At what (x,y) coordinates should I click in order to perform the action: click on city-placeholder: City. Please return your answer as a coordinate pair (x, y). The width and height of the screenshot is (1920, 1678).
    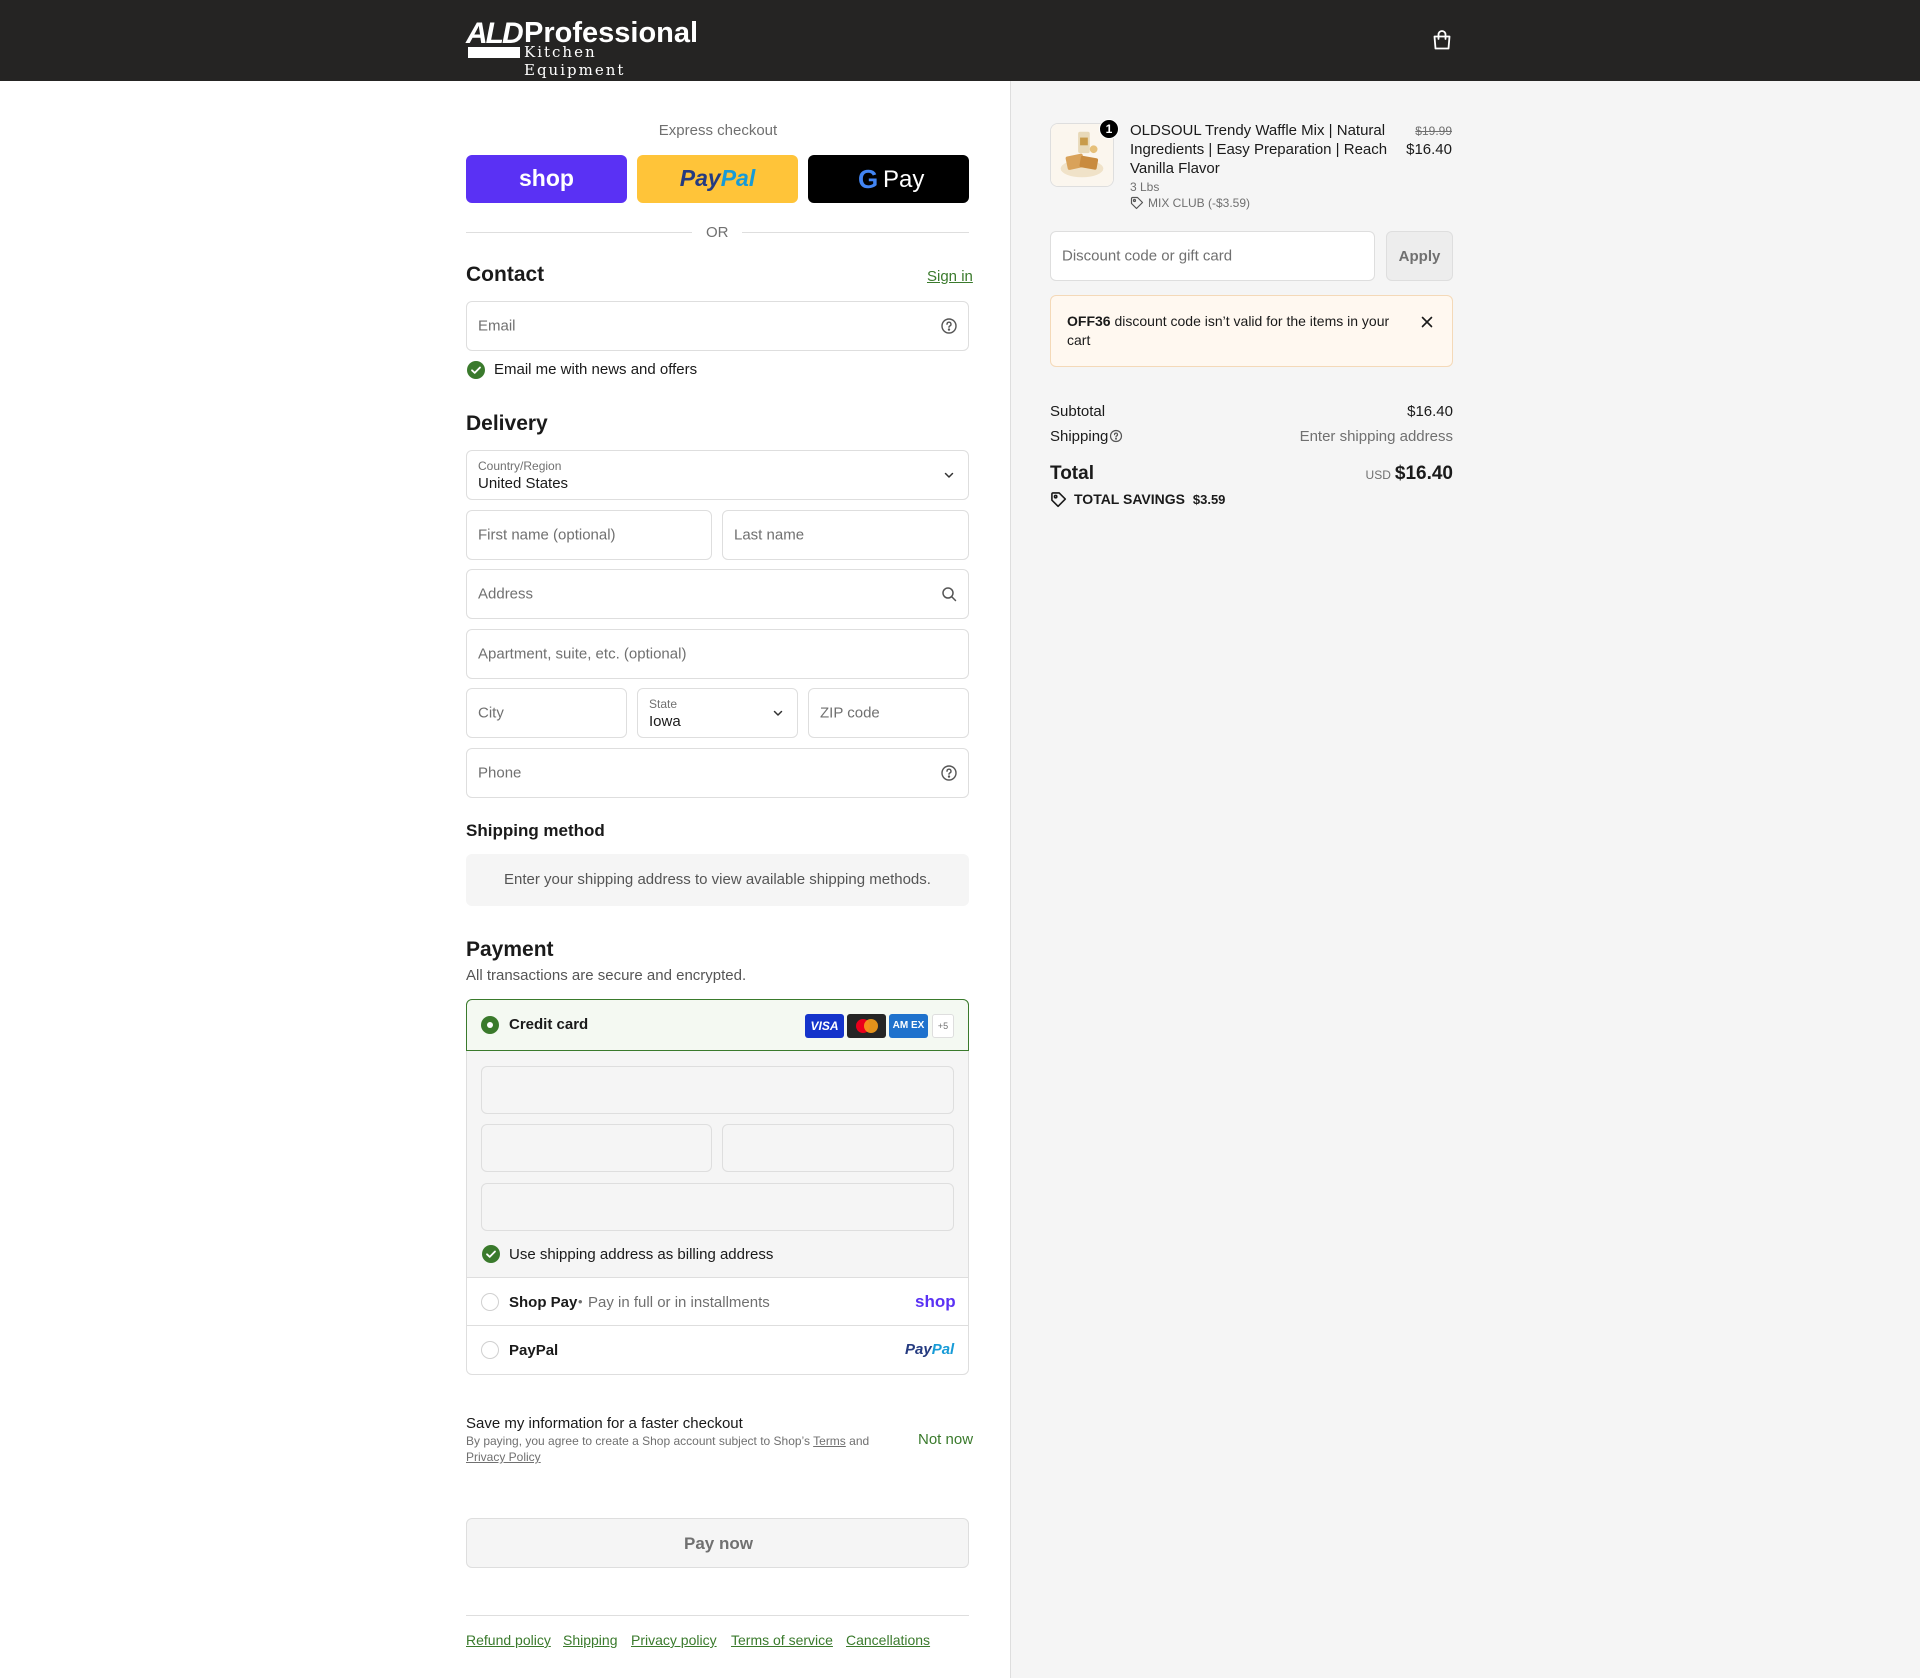
    Looking at the image, I should click on (491, 713).